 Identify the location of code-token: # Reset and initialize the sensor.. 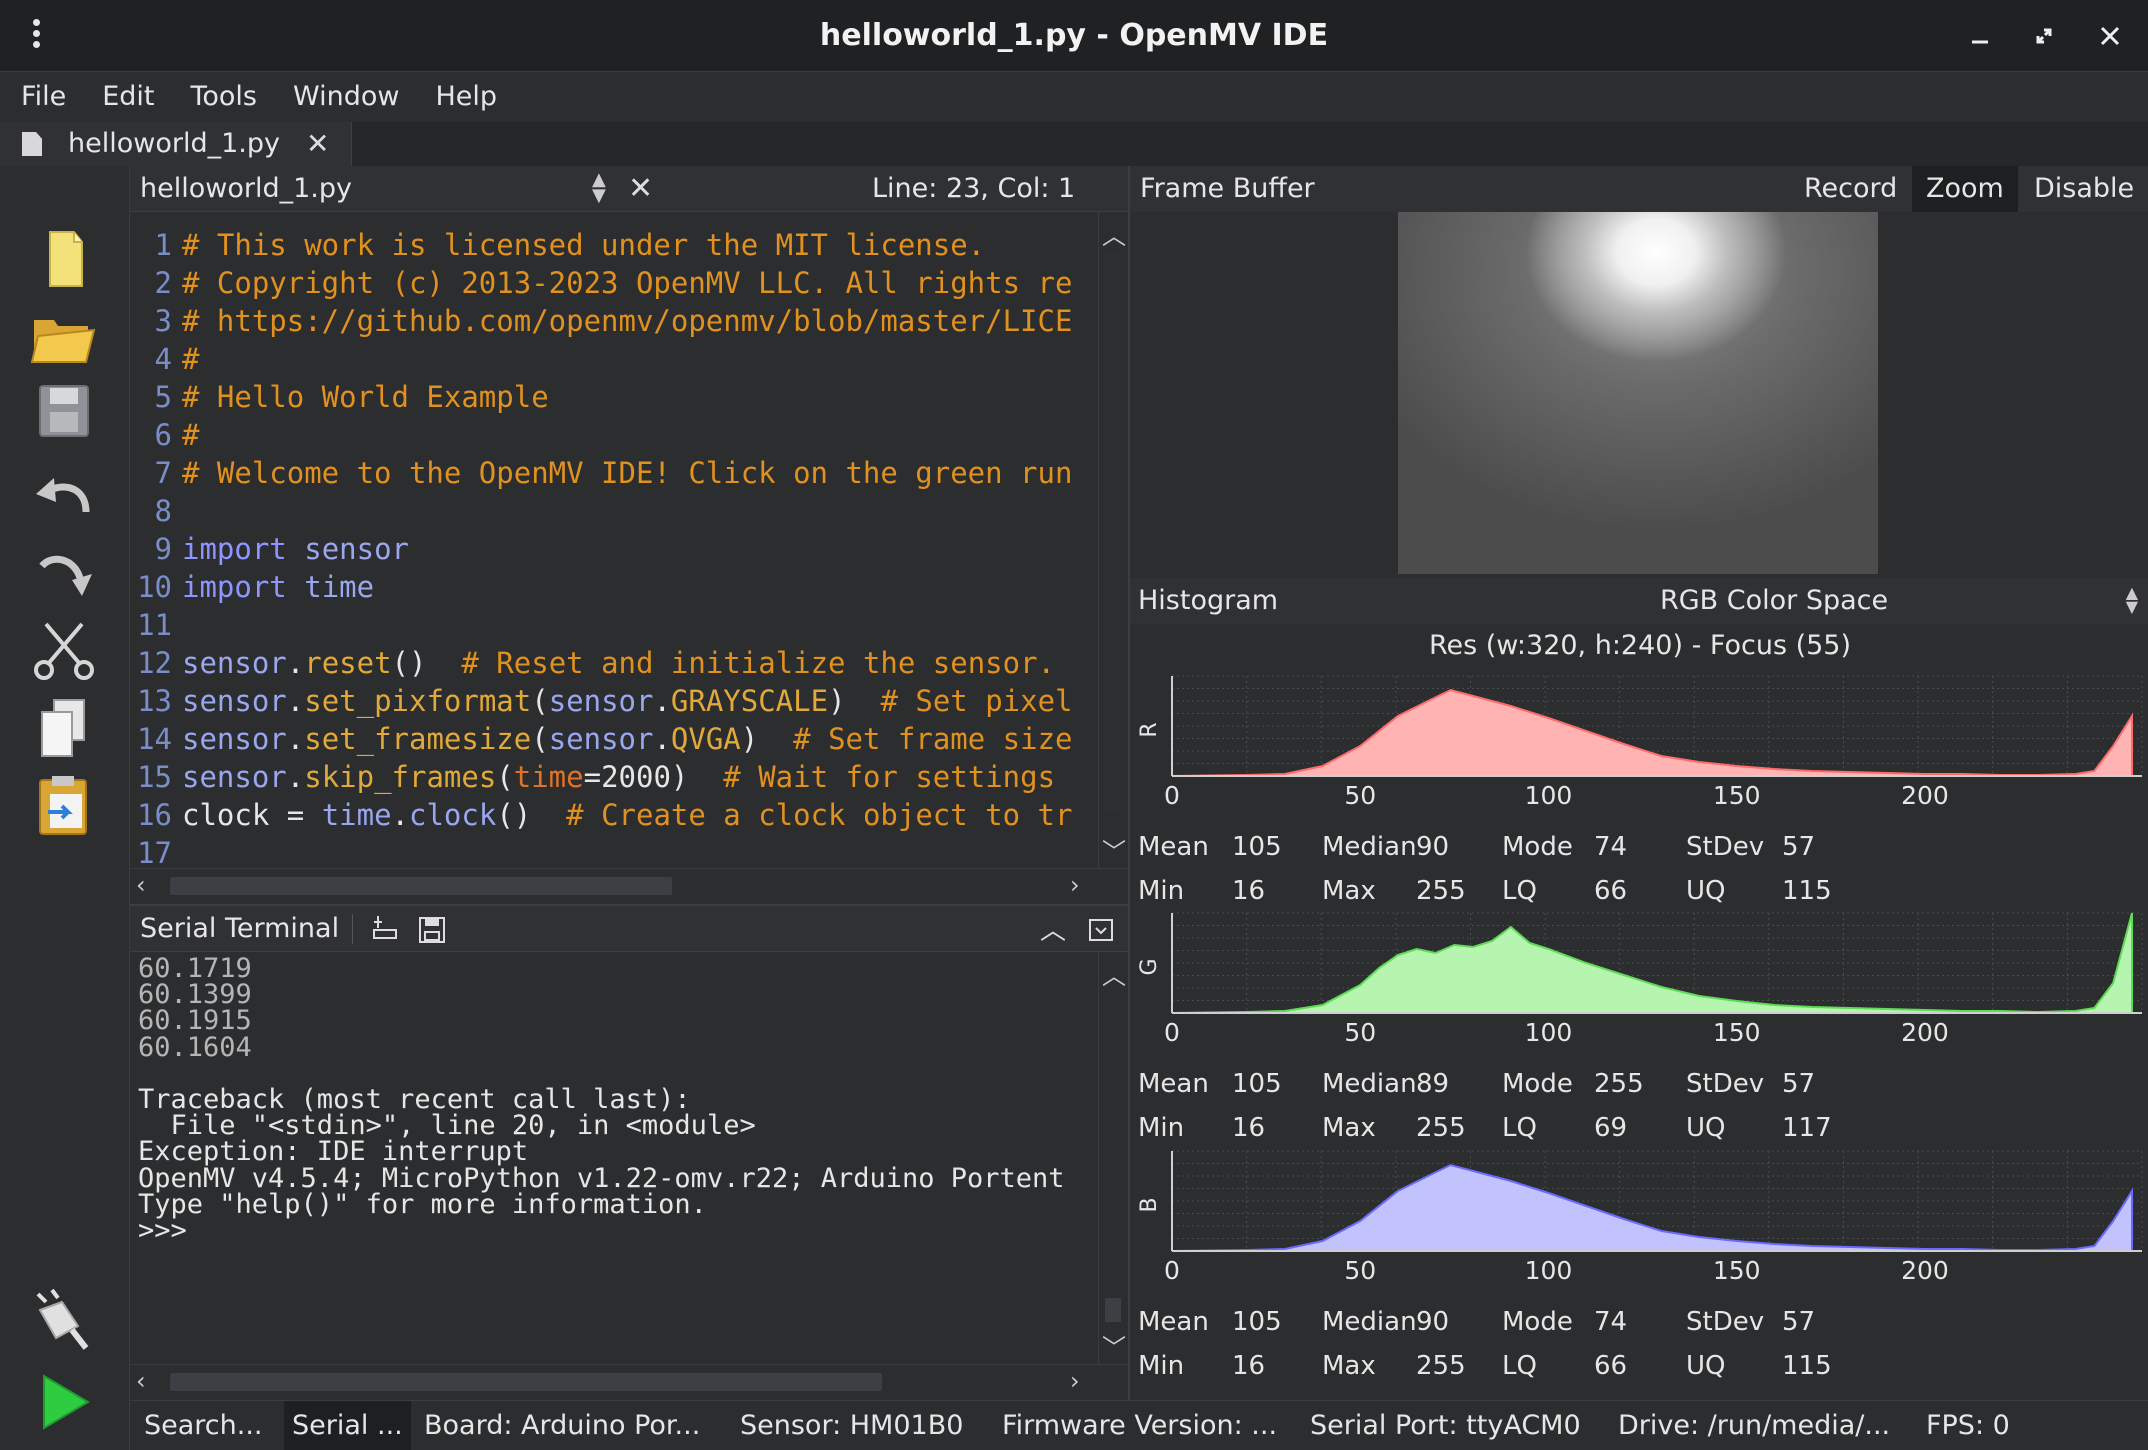
(758, 663).